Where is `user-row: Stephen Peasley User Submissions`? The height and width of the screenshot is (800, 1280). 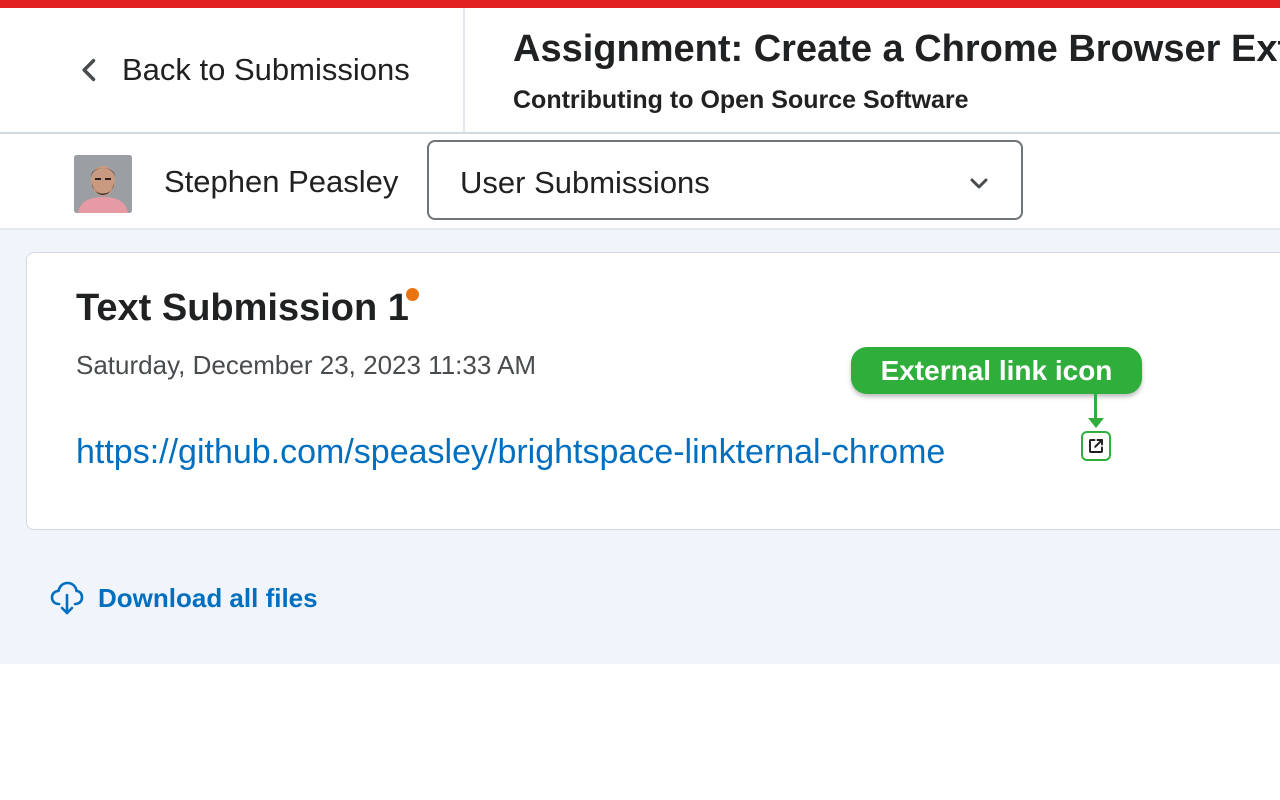 user-row: Stephen Peasley User Submissions is located at coordinates (640, 182).